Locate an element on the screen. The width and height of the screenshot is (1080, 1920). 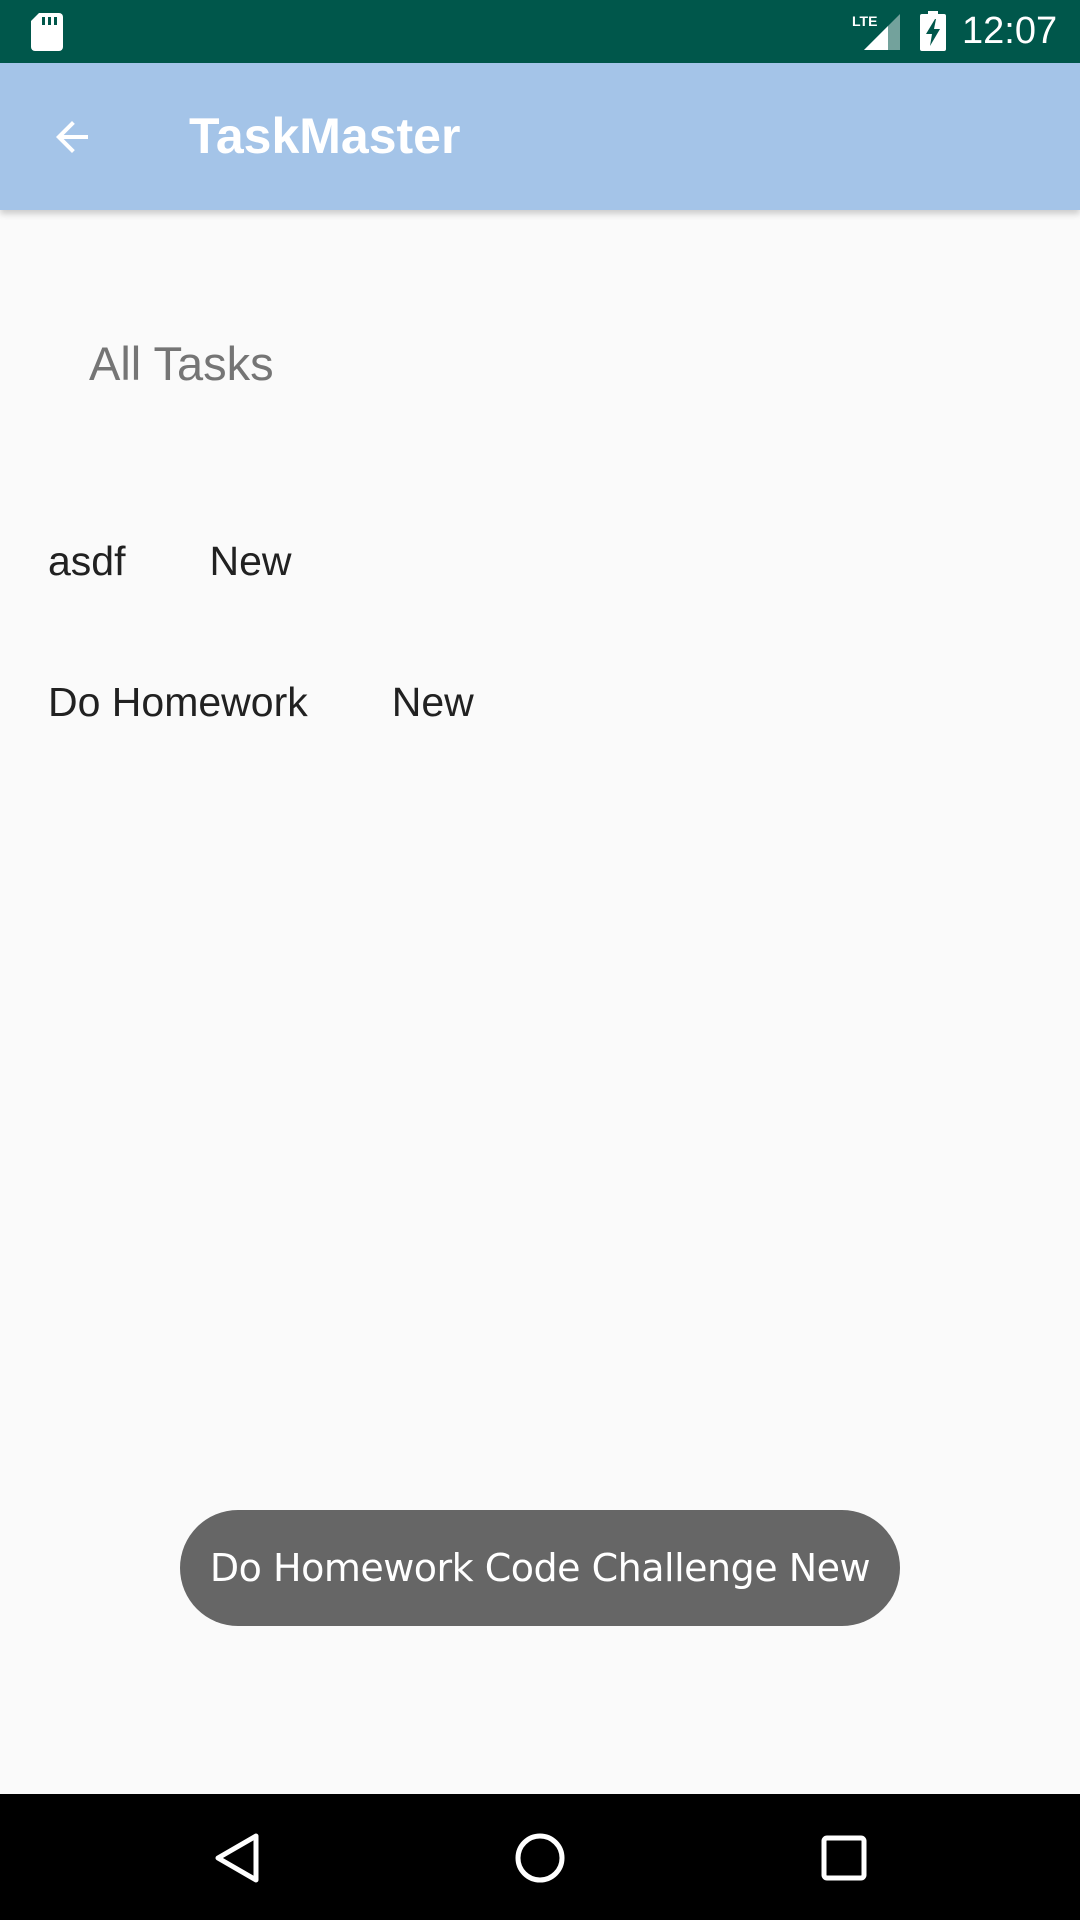
system-nav-bar is located at coordinates (540, 1857).